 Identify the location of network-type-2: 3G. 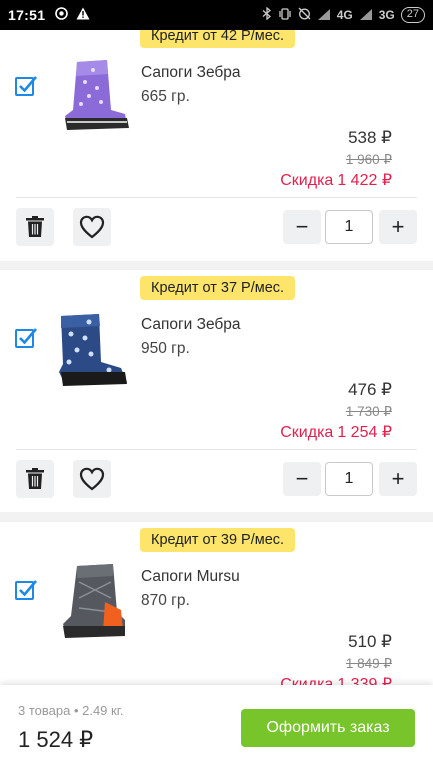
(386, 15).